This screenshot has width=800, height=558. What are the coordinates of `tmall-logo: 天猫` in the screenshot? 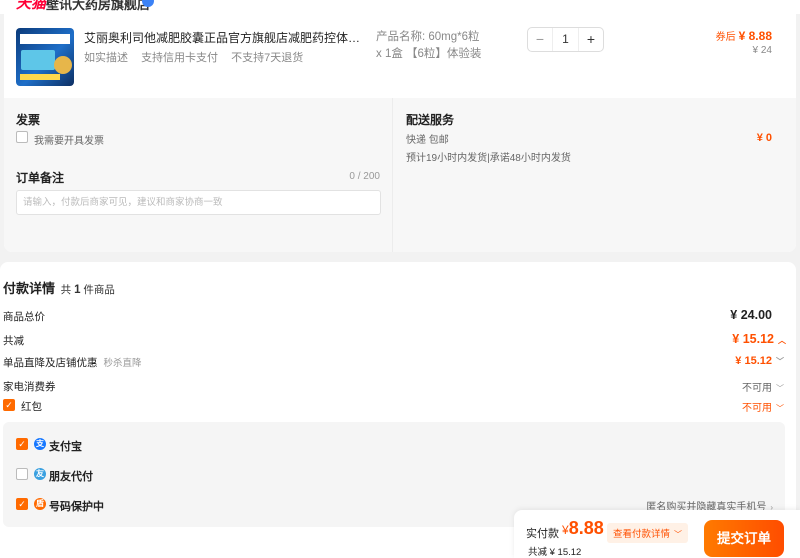 It's located at (31, 6).